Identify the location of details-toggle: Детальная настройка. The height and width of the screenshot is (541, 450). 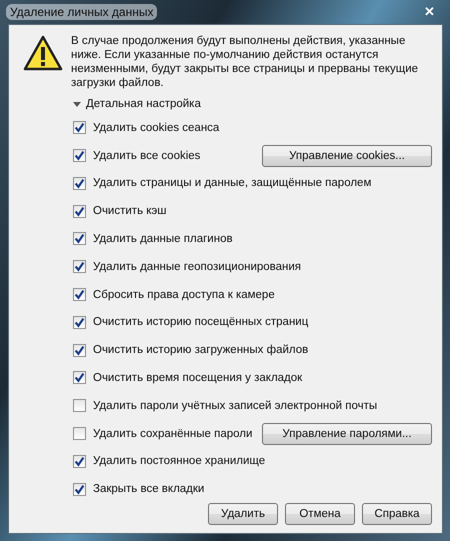
(137, 104).